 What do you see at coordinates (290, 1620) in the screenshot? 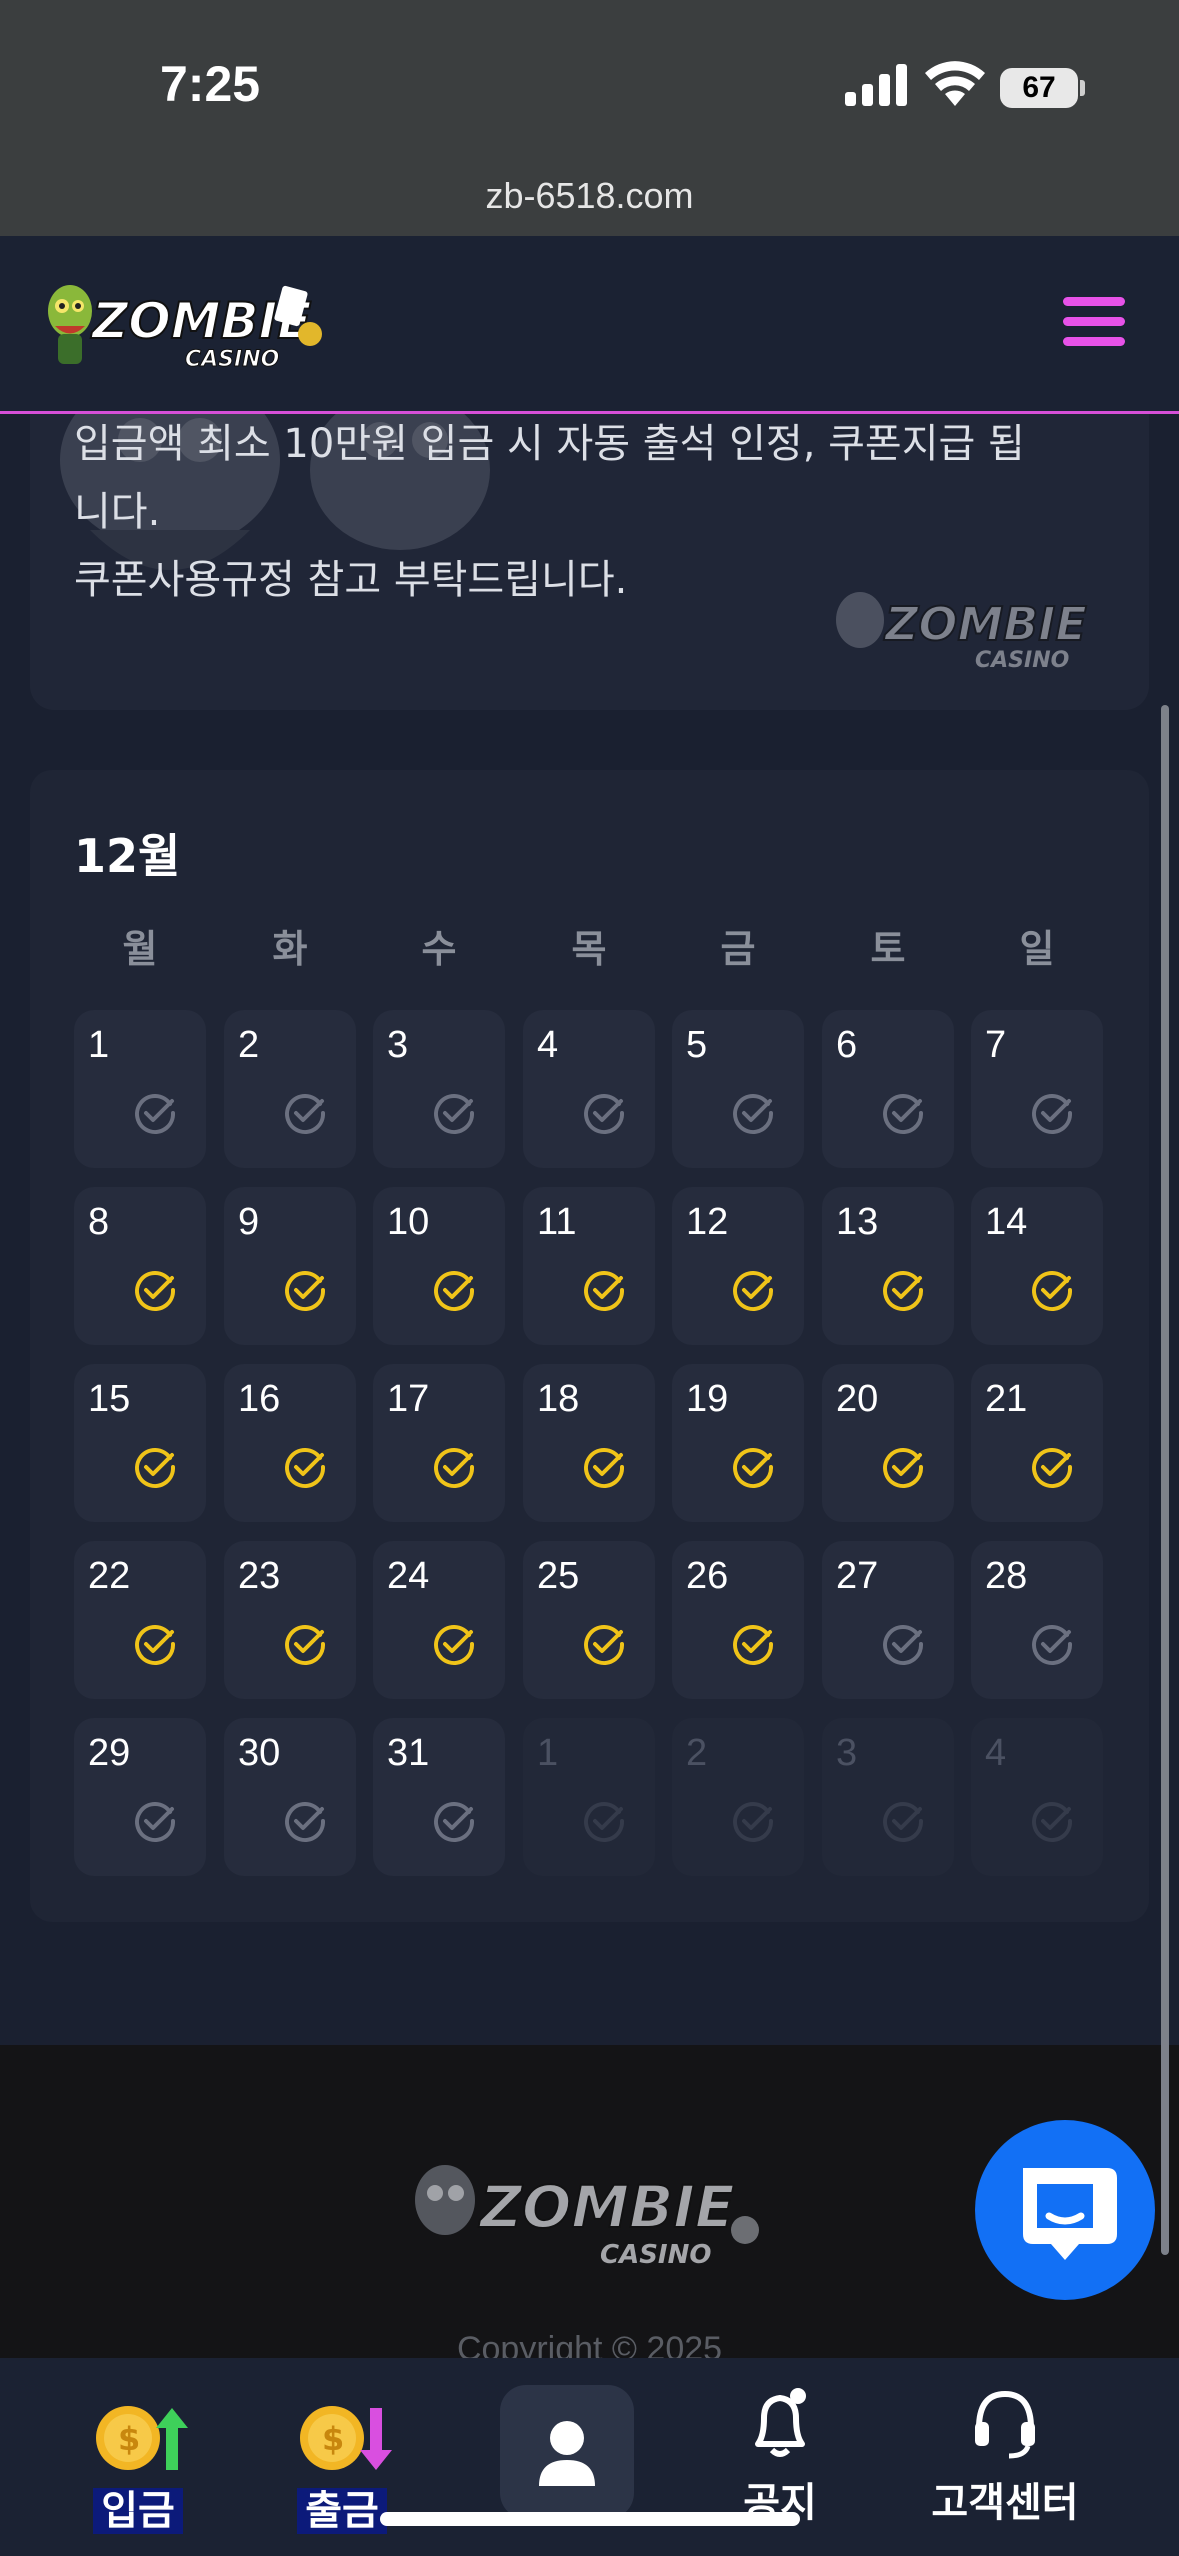
I see `calendar-day: 23` at bounding box center [290, 1620].